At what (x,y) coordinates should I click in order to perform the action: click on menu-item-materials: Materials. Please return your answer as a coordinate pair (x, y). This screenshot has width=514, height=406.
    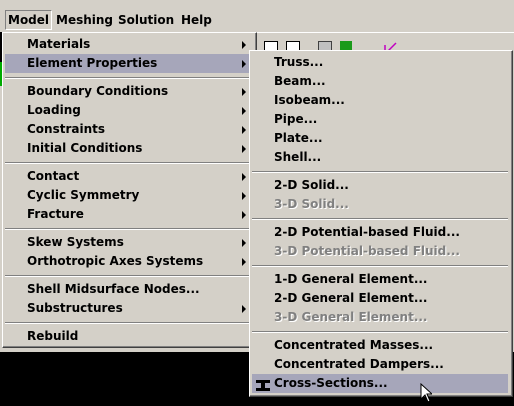
    Looking at the image, I should click on (129, 44).